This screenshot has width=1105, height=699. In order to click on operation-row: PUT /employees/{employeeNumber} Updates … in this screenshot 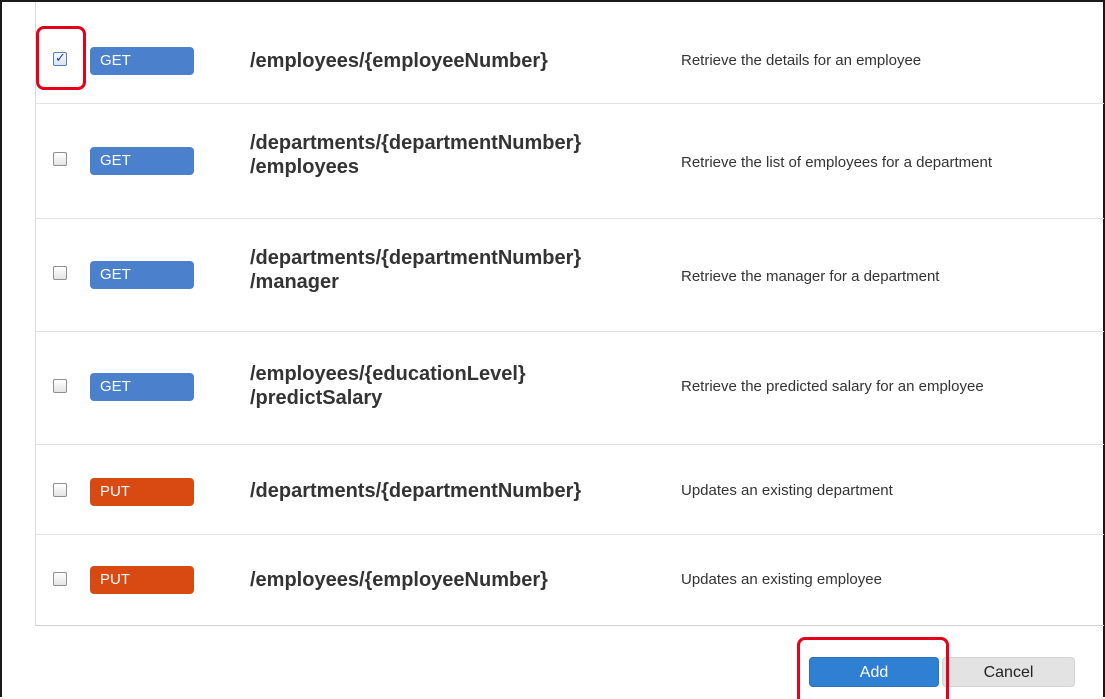, I will do `click(570, 580)`.